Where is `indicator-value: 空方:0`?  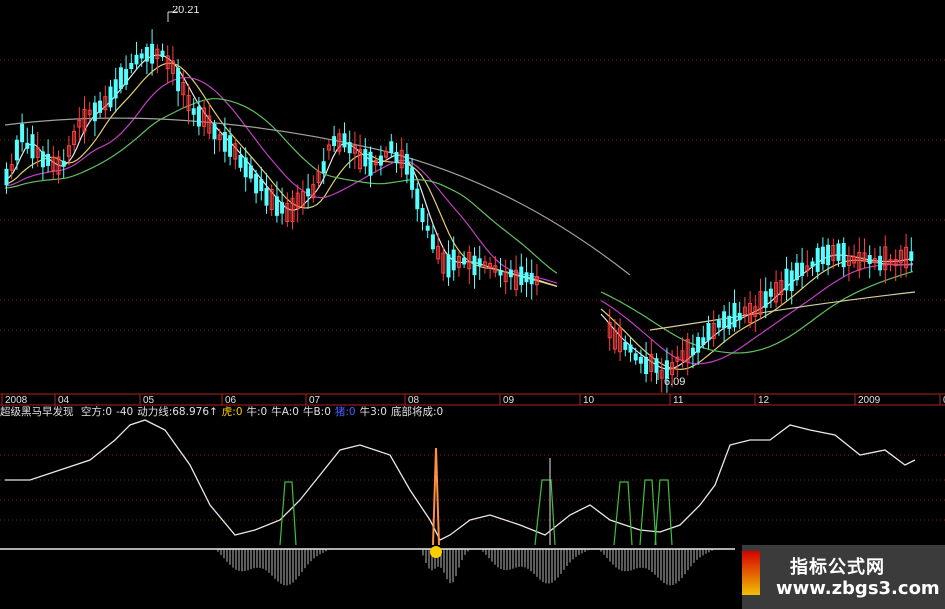 indicator-value: 空方:0 is located at coordinates (96, 412).